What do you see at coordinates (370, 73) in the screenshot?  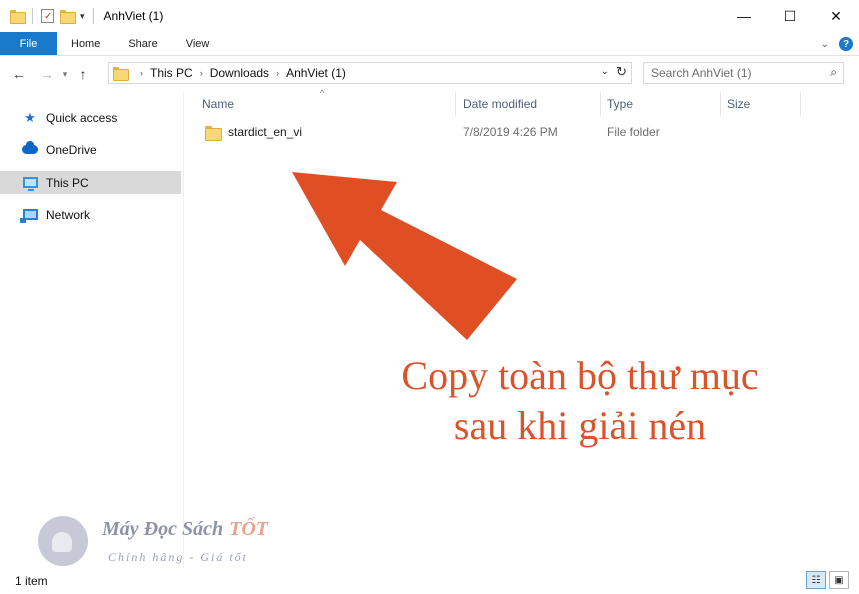 I see `address-bar: › This PC › Downloads › AnhViet (1) ⌄ ↻` at bounding box center [370, 73].